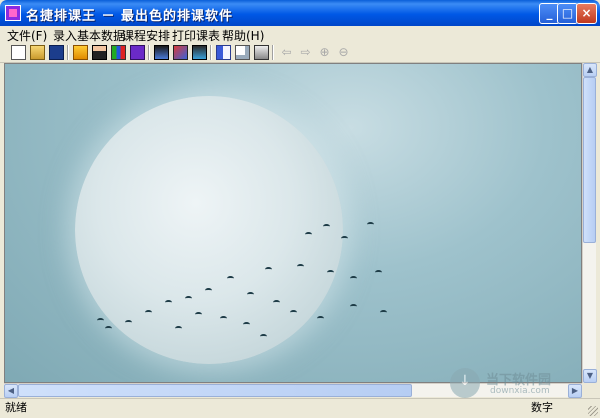  Describe the element at coordinates (567, 13) in the screenshot. I see `maximize-button: □` at that location.